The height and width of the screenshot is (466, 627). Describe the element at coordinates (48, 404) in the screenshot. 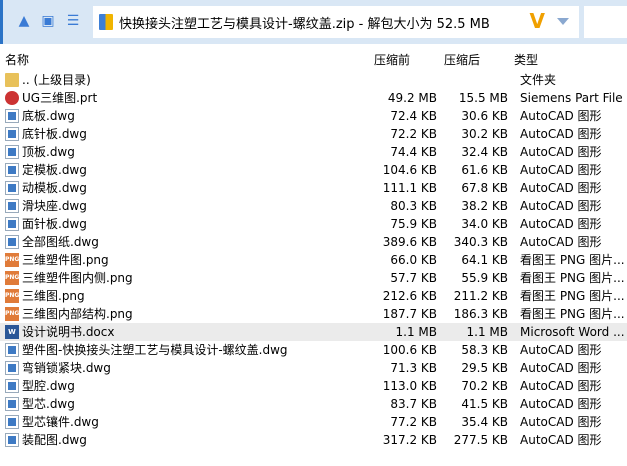

I see `file-name: 型芯.dwg` at that location.